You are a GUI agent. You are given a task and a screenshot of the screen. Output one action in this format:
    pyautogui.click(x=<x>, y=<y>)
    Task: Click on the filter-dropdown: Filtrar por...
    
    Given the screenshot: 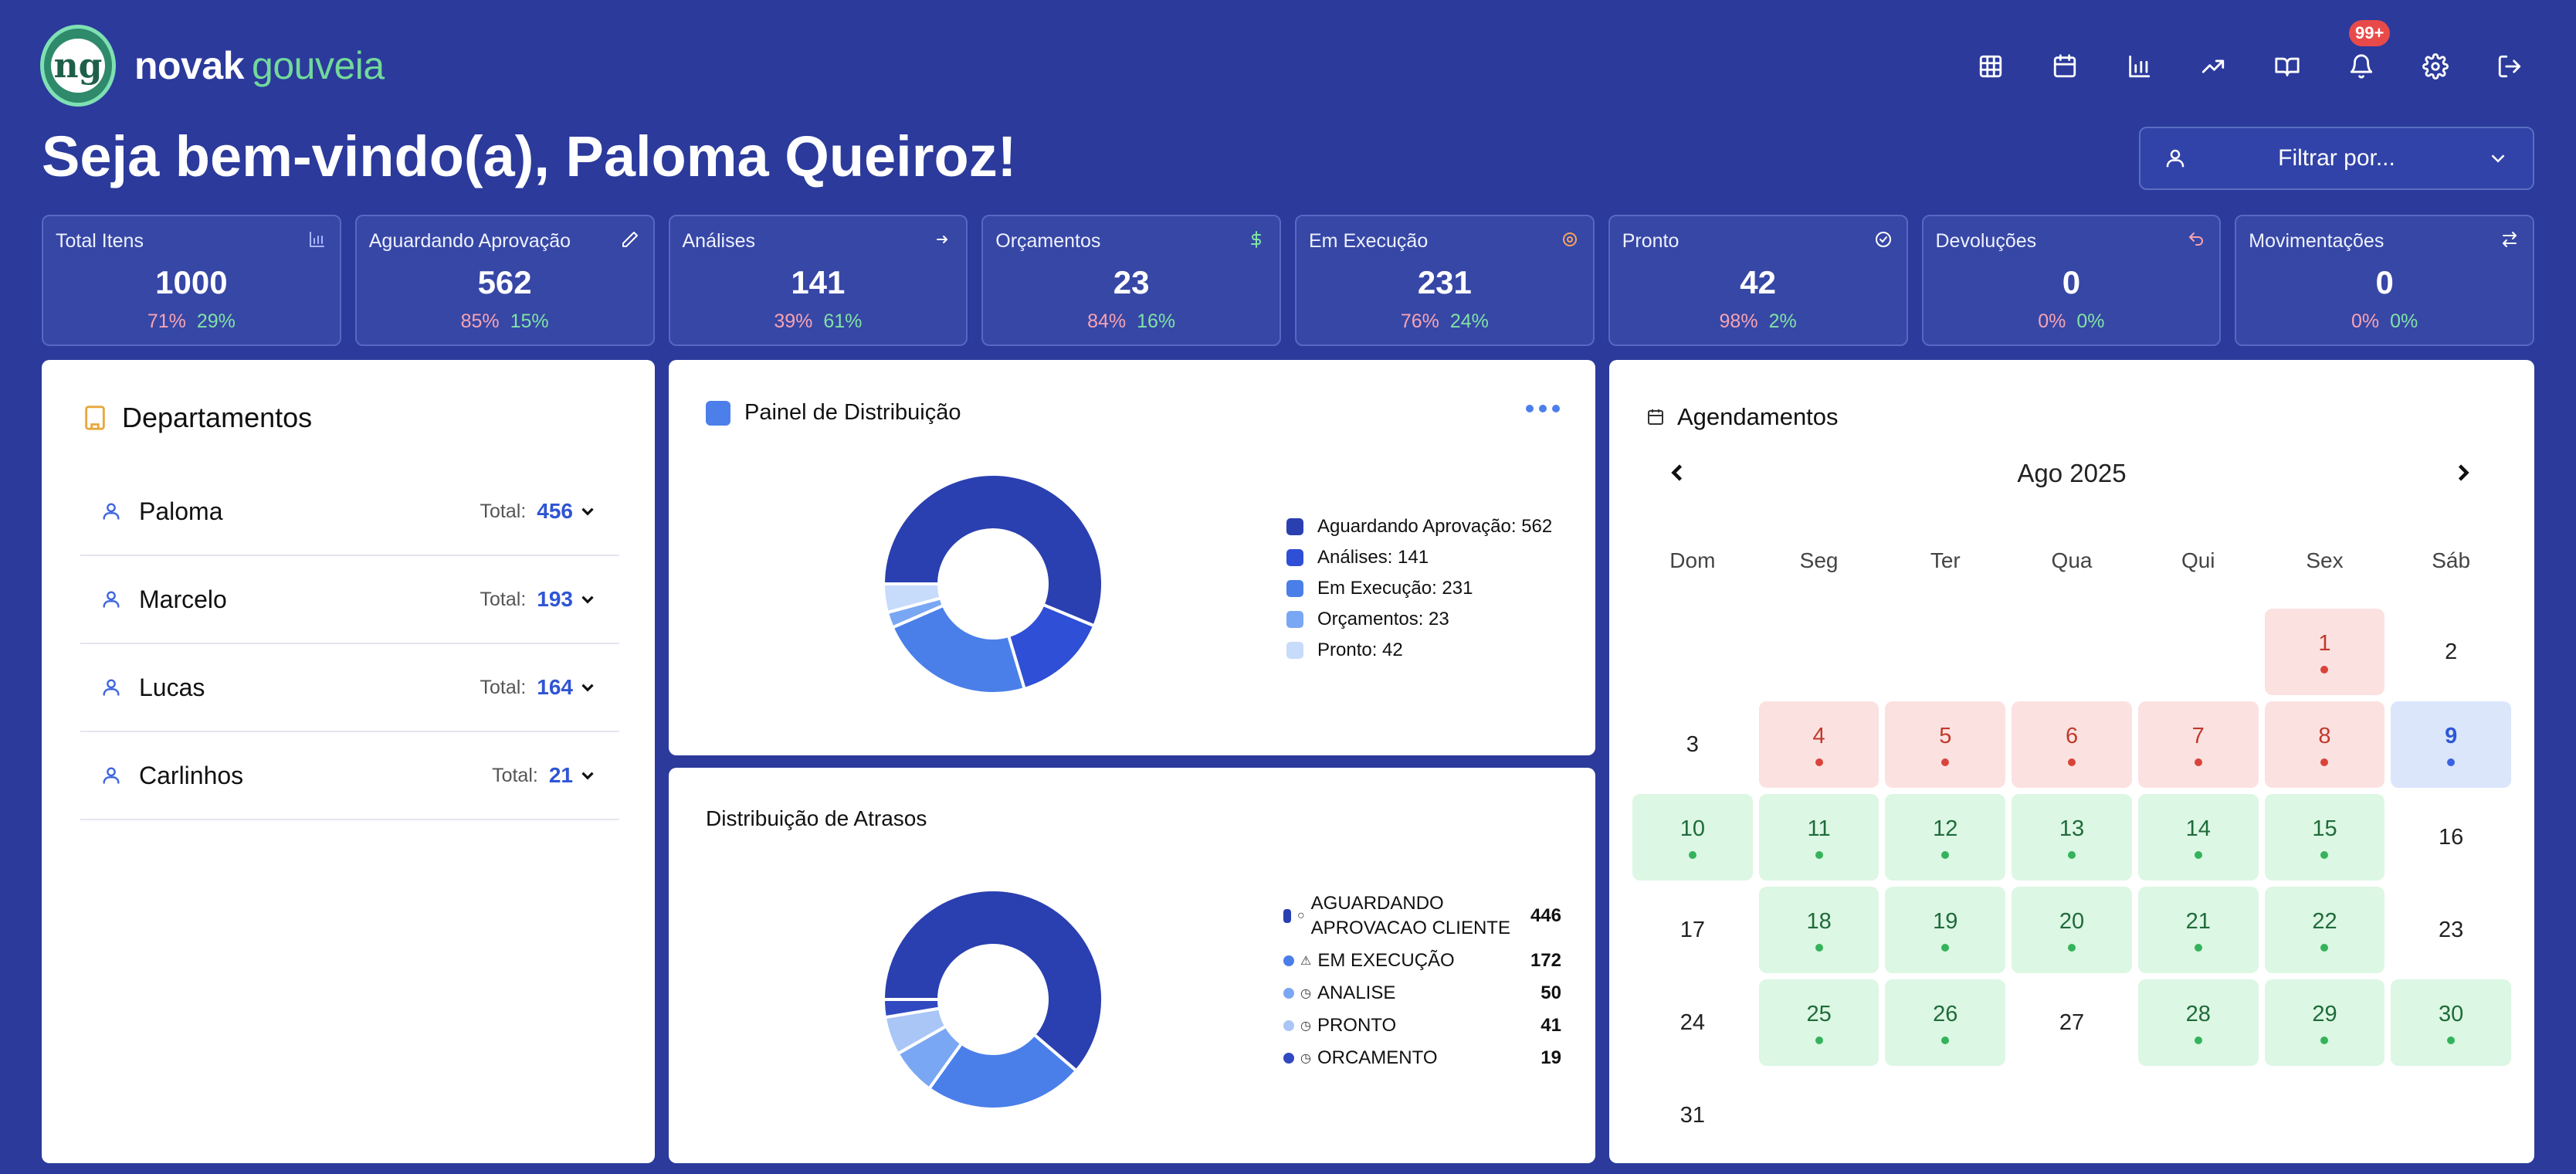 What is the action you would take?
    pyautogui.click(x=2336, y=158)
    